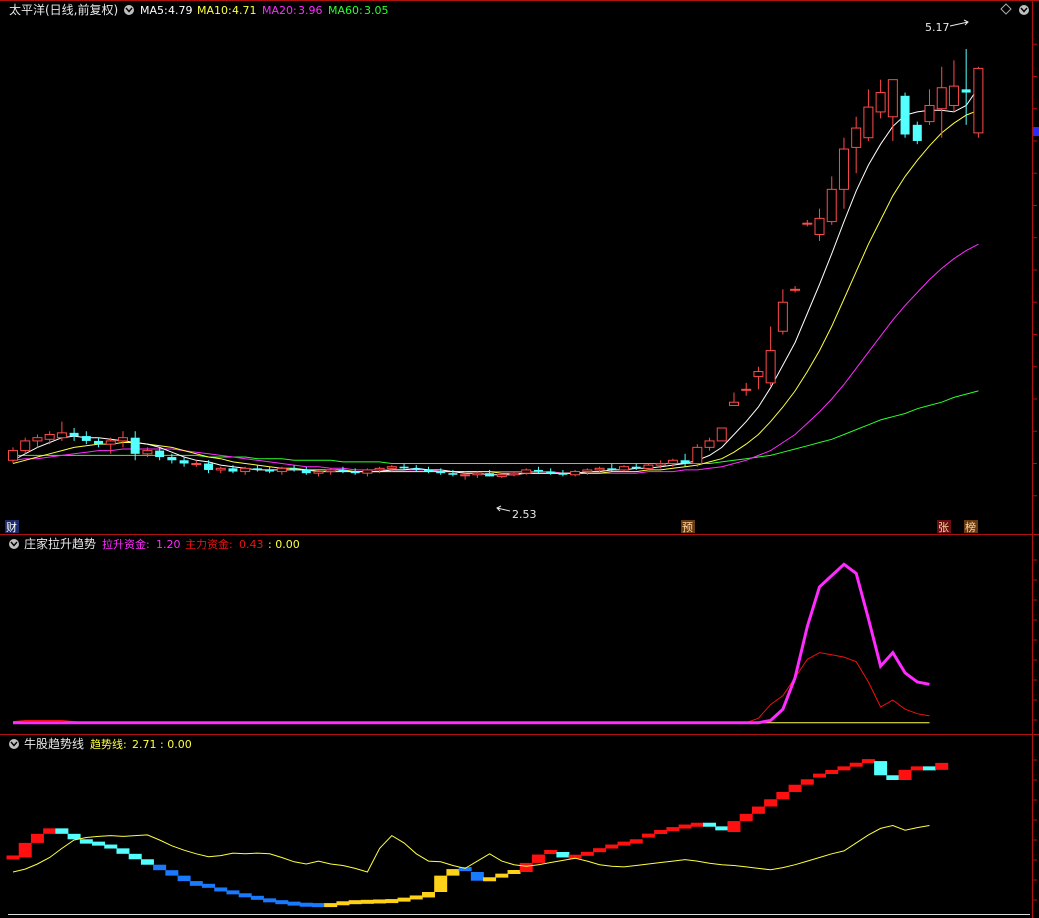  What do you see at coordinates (1006, 9) in the screenshot?
I see `diamond-icon` at bounding box center [1006, 9].